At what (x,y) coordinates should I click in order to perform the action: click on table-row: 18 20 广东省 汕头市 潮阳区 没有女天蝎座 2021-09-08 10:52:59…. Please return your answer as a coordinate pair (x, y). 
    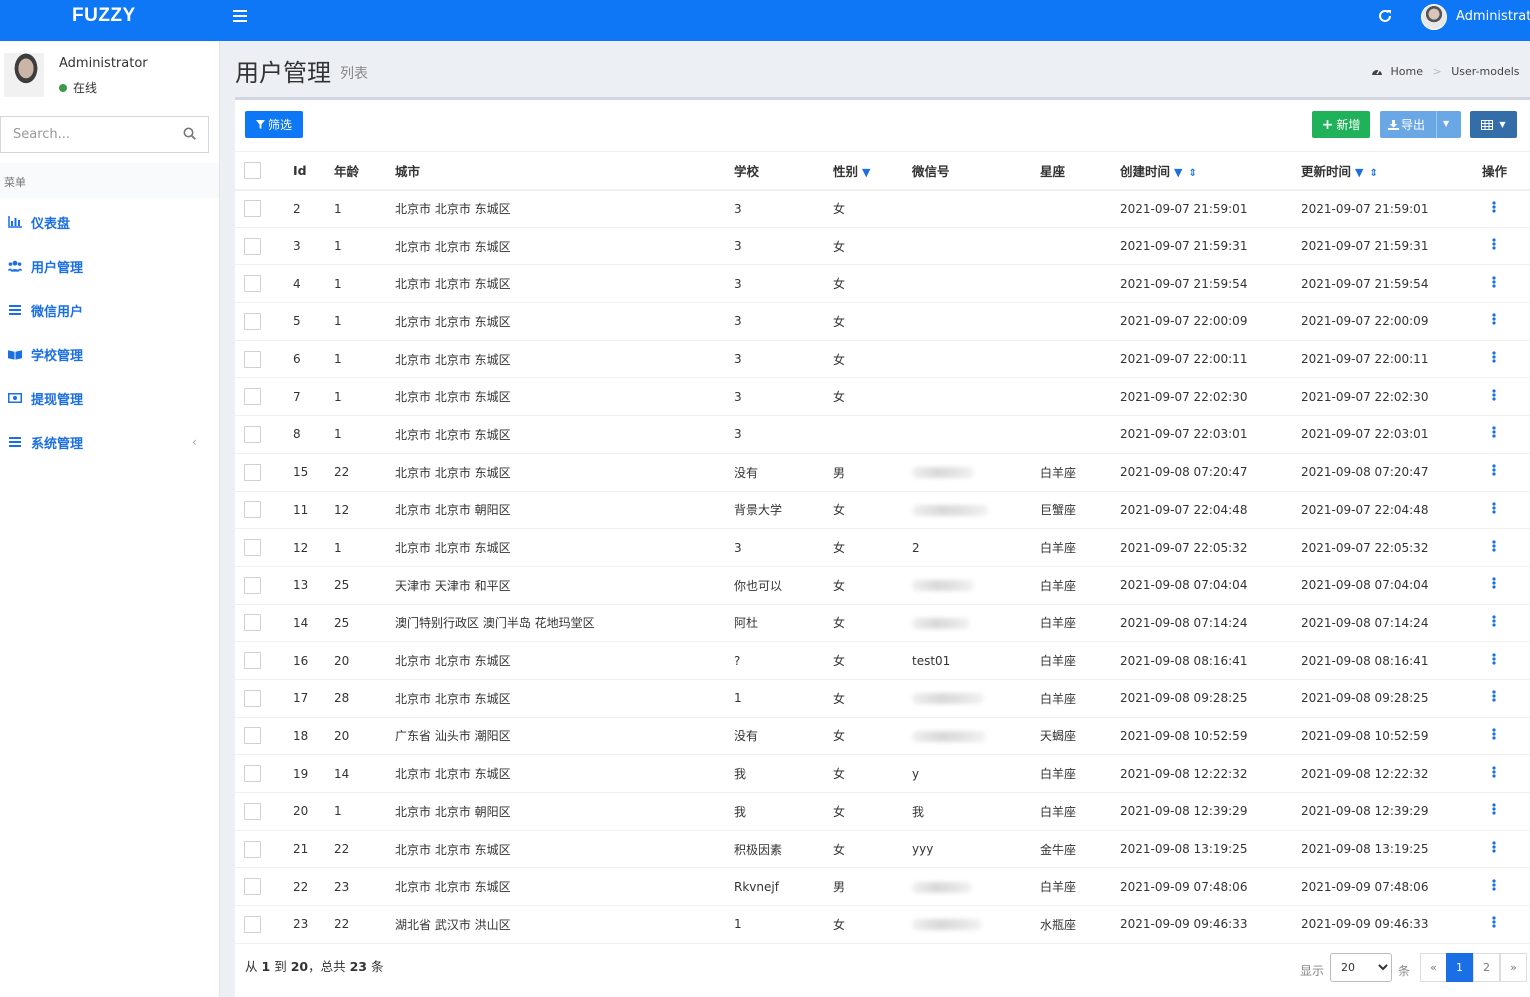
    Looking at the image, I should click on (882, 736).